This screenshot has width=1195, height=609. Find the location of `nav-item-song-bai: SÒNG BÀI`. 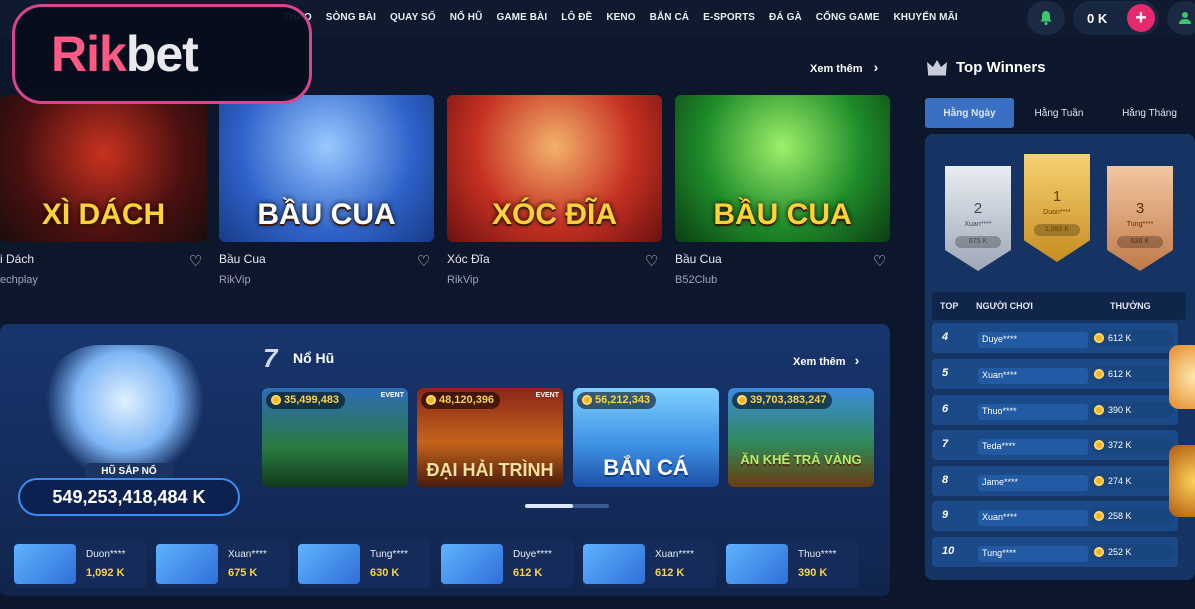

nav-item-song-bai: SÒNG BÀI is located at coordinates (351, 17).